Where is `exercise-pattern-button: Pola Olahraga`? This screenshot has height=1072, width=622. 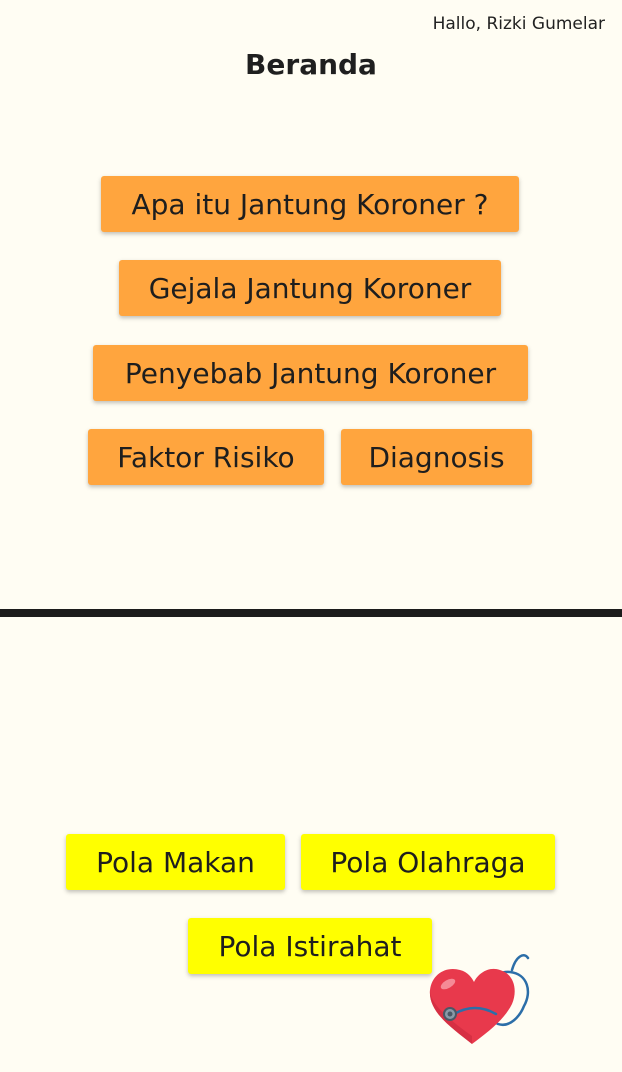
exercise-pattern-button: Pola Olahraga is located at coordinates (428, 862).